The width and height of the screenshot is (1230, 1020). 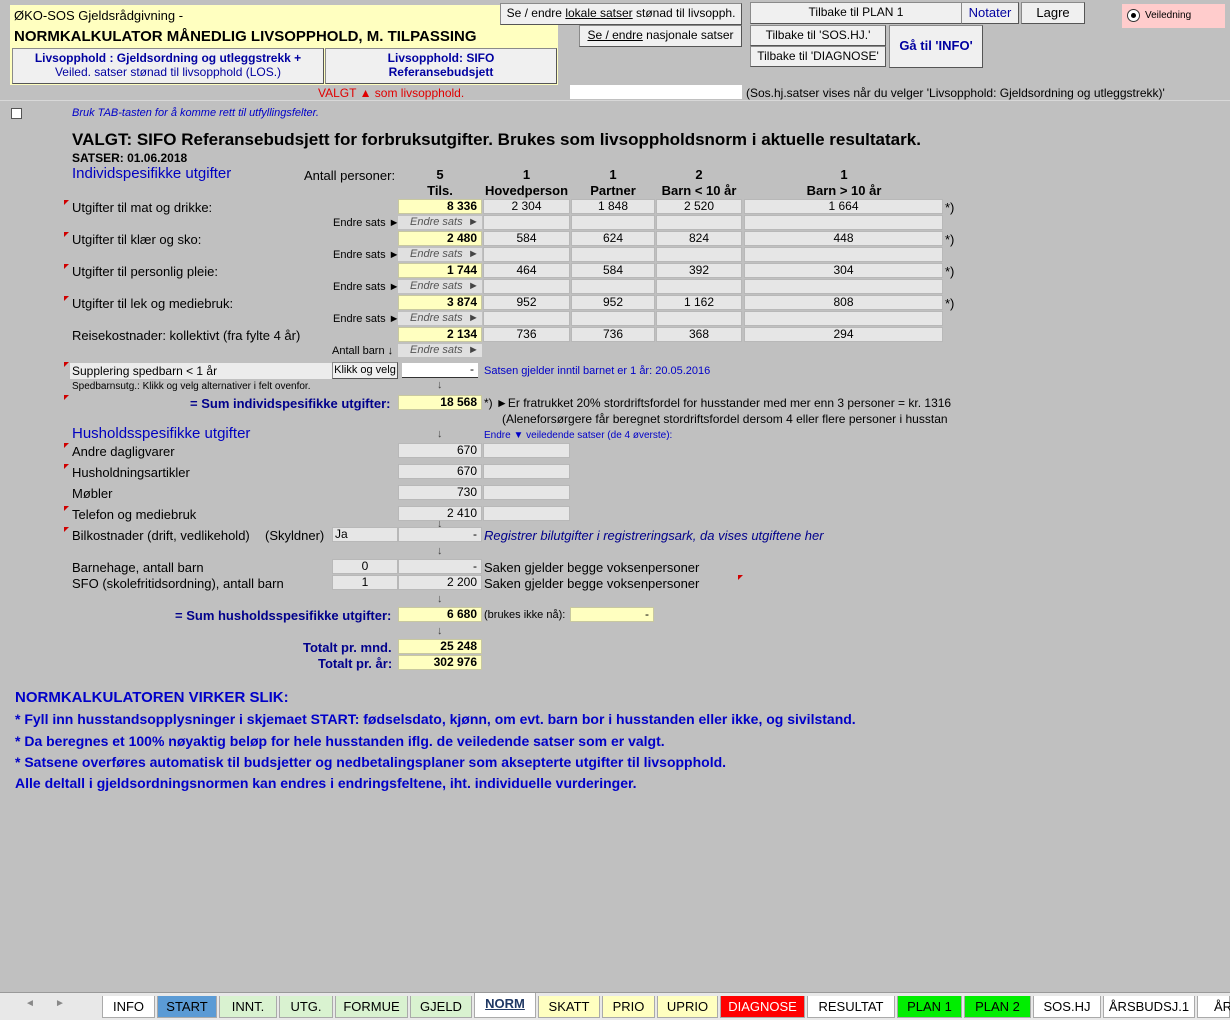 I want to click on veiledning-radio, so click(x=1133, y=15).